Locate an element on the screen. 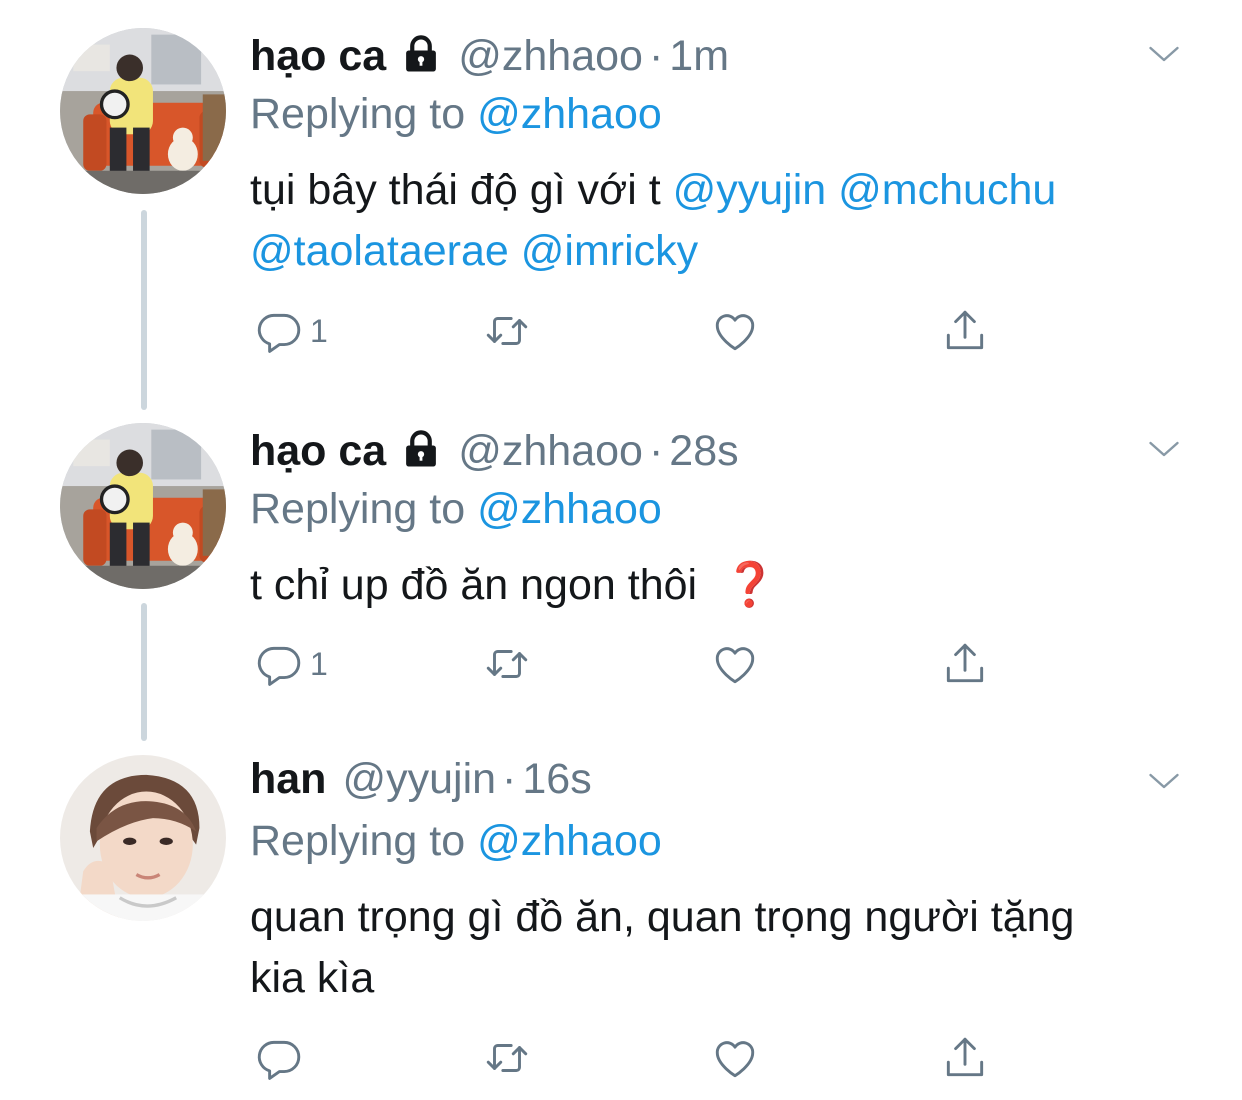 Image resolution: width=1242 pixels, height=1100 pixels. tweet-text-line: kia kìa is located at coordinates (312, 978).